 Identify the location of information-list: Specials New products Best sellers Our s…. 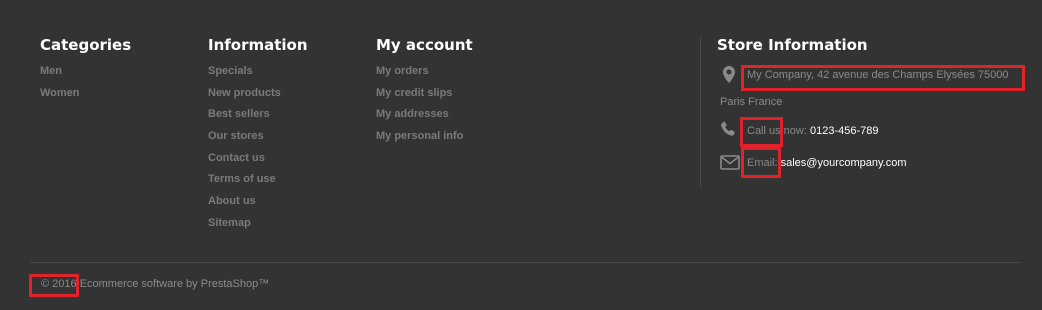
(244, 151).